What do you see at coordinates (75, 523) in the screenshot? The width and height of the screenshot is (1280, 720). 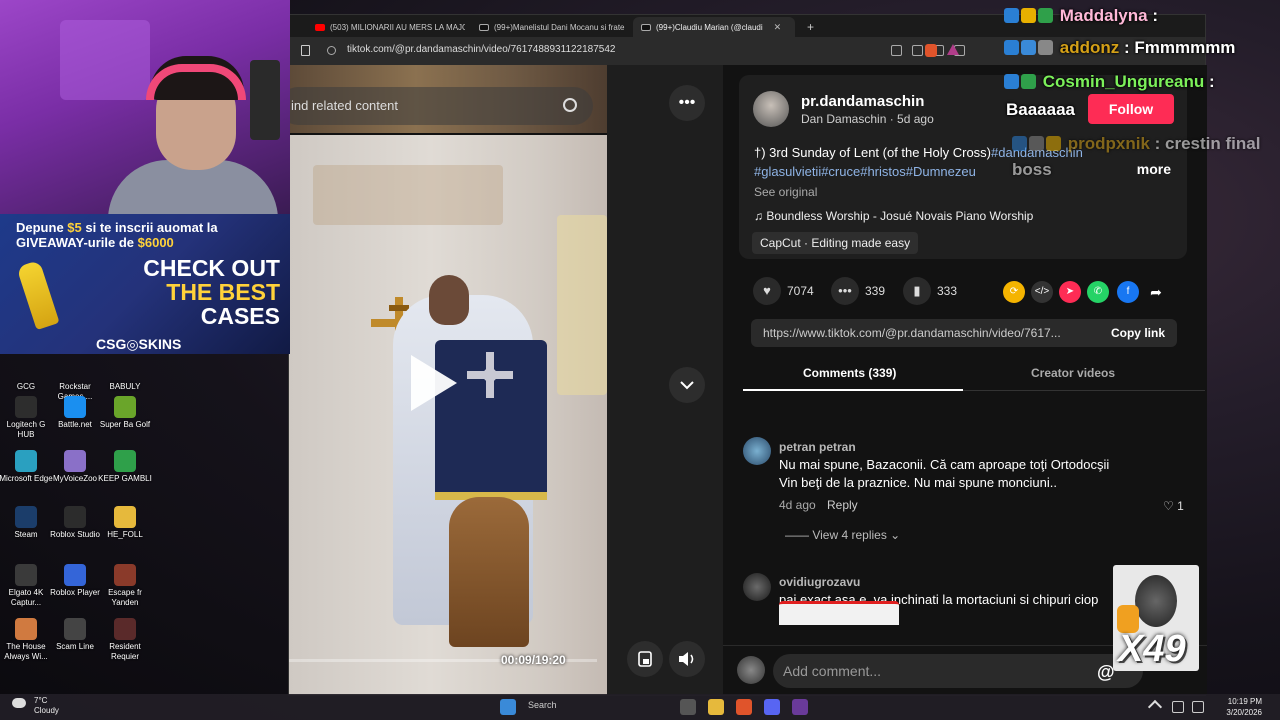 I see `desktop-icon: Roblox Studio` at bounding box center [75, 523].